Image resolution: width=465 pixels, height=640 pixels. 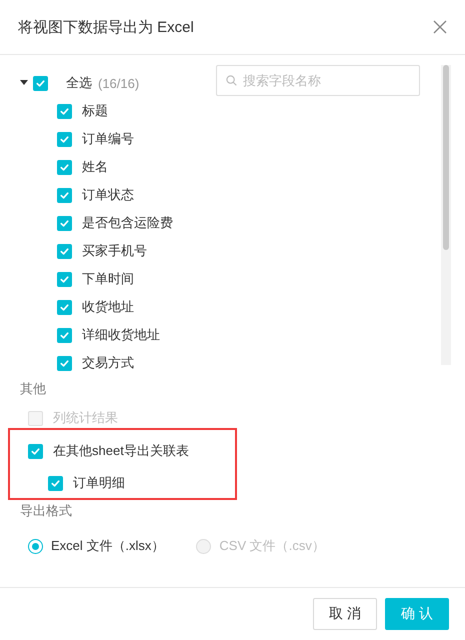 I want to click on option-label: CSV 文件（.csv）, so click(x=272, y=546).